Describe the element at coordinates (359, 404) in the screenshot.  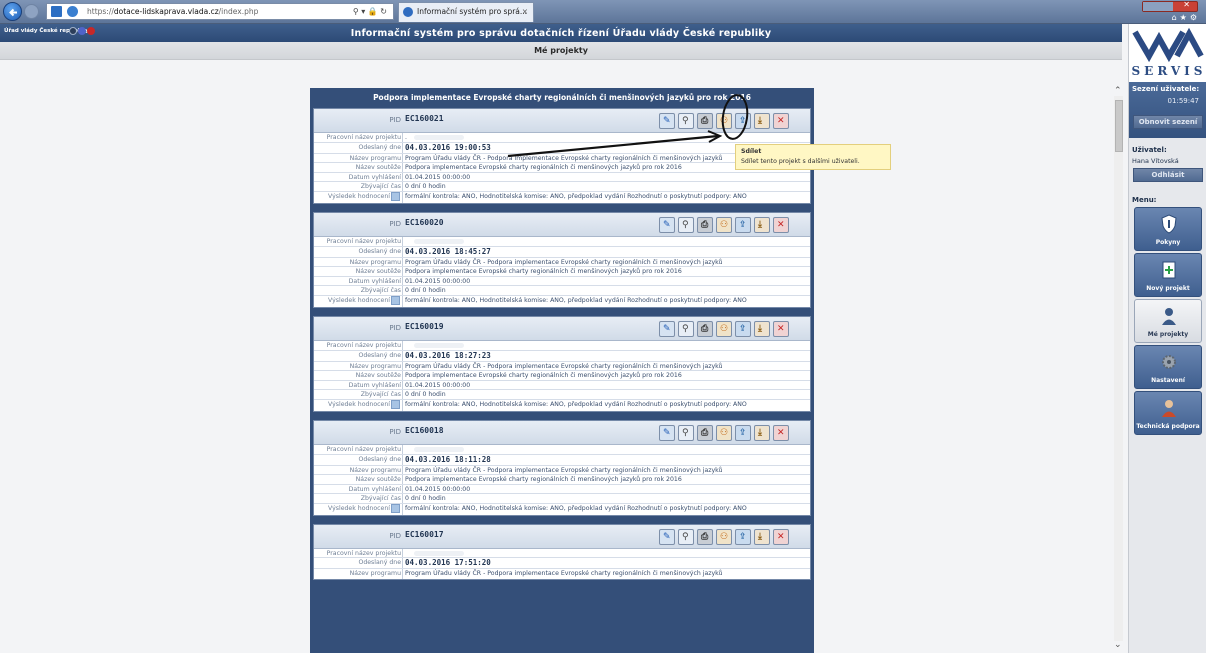
I see `result-label: Výsledek hodnocení` at that location.